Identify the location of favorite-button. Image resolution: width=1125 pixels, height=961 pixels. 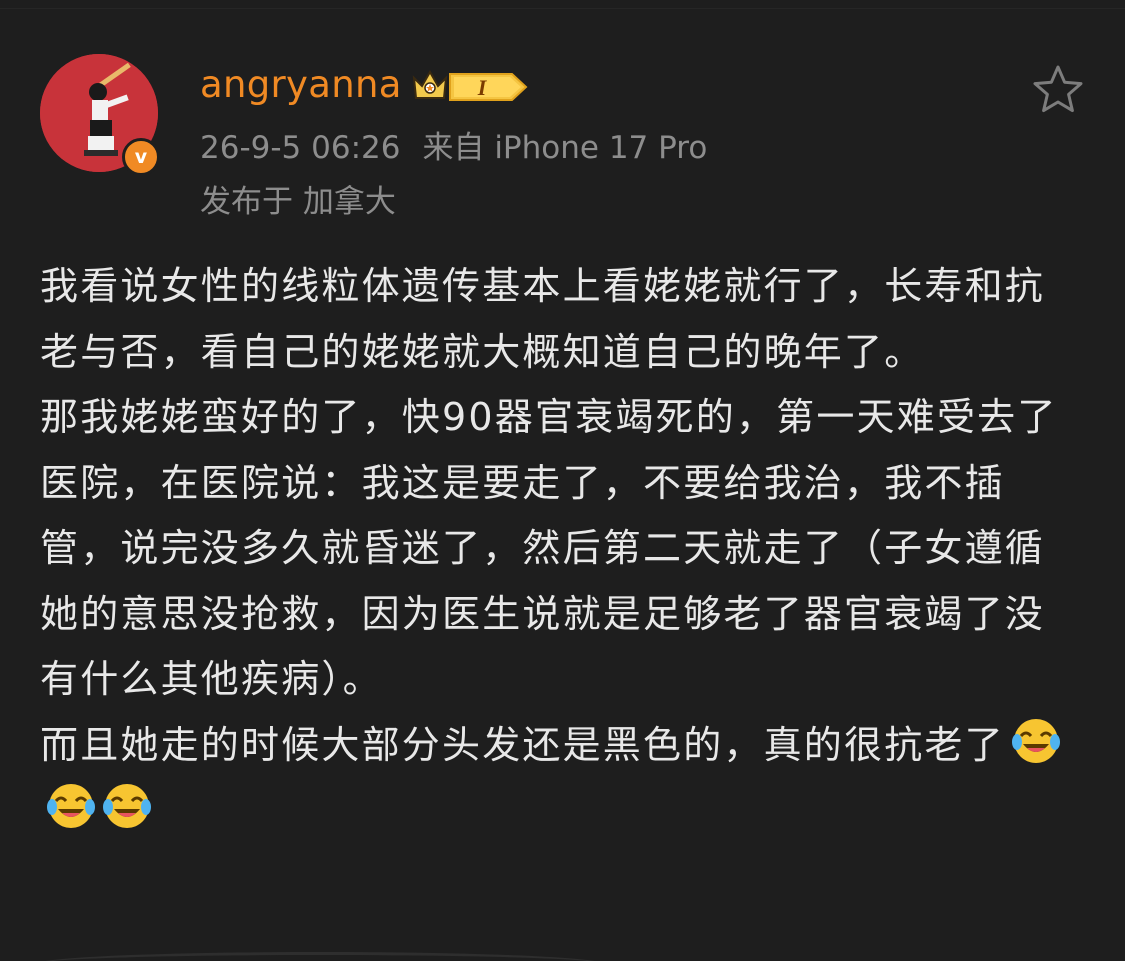
(1058, 90).